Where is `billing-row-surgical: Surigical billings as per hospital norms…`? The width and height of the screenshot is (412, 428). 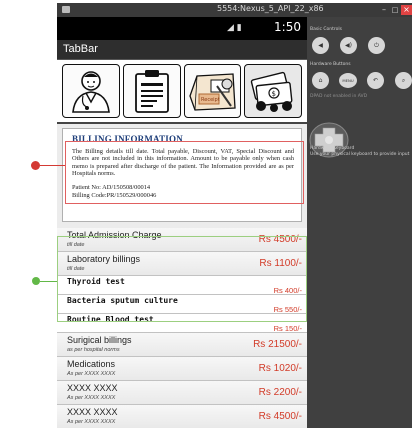 billing-row-surgical: Surigical billings as per hospital norms… is located at coordinates (182, 345).